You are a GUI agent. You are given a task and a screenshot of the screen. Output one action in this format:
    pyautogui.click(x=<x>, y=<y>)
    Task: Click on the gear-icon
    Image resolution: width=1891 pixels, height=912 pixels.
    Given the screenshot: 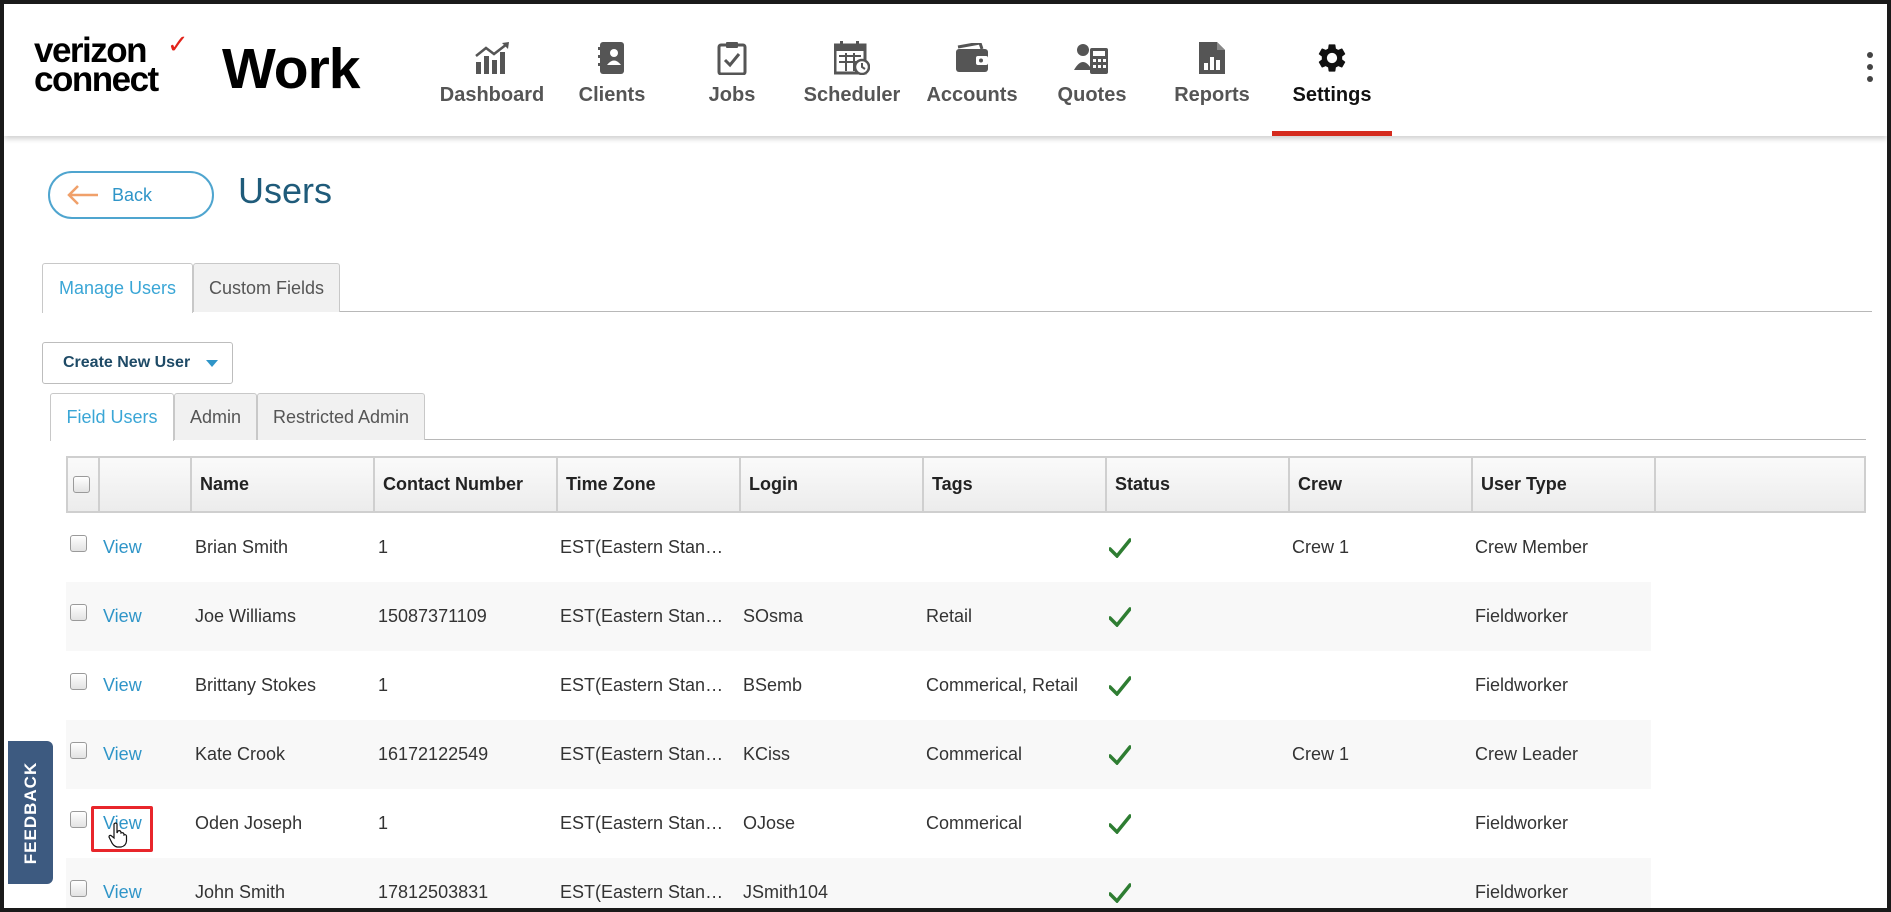 What is the action you would take?
    pyautogui.click(x=1332, y=58)
    